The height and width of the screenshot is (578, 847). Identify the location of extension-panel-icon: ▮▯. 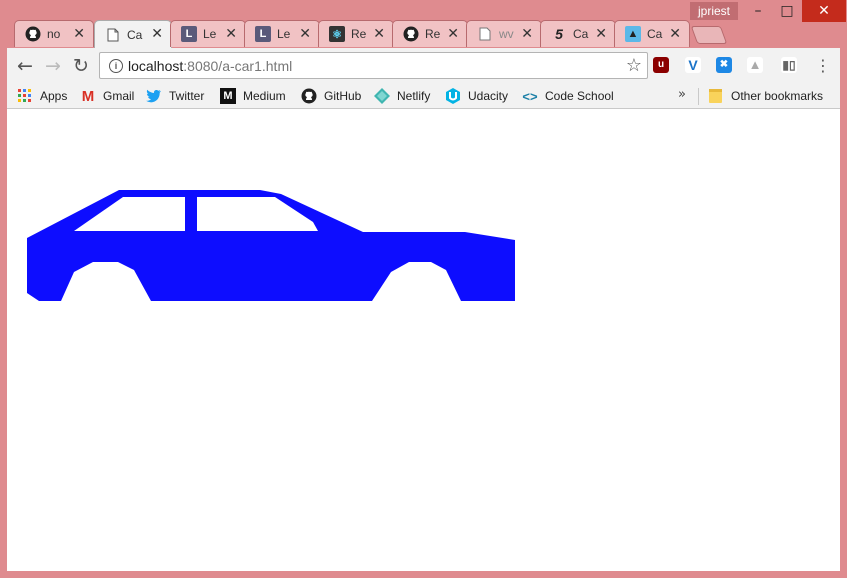
(789, 65).